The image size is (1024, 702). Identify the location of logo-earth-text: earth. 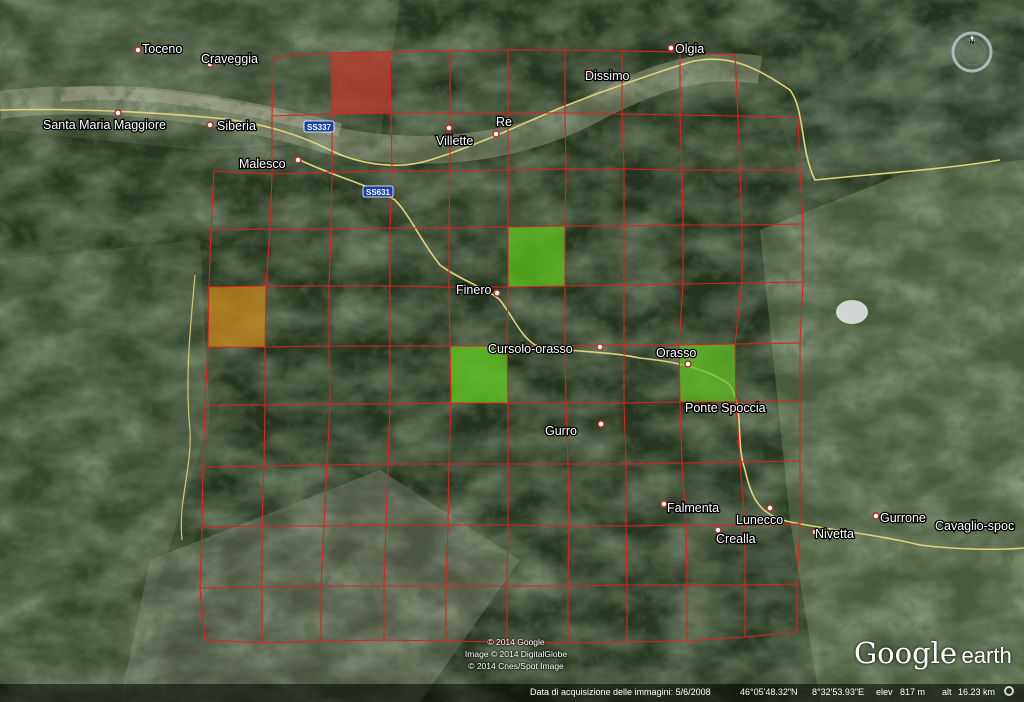
(986, 655).